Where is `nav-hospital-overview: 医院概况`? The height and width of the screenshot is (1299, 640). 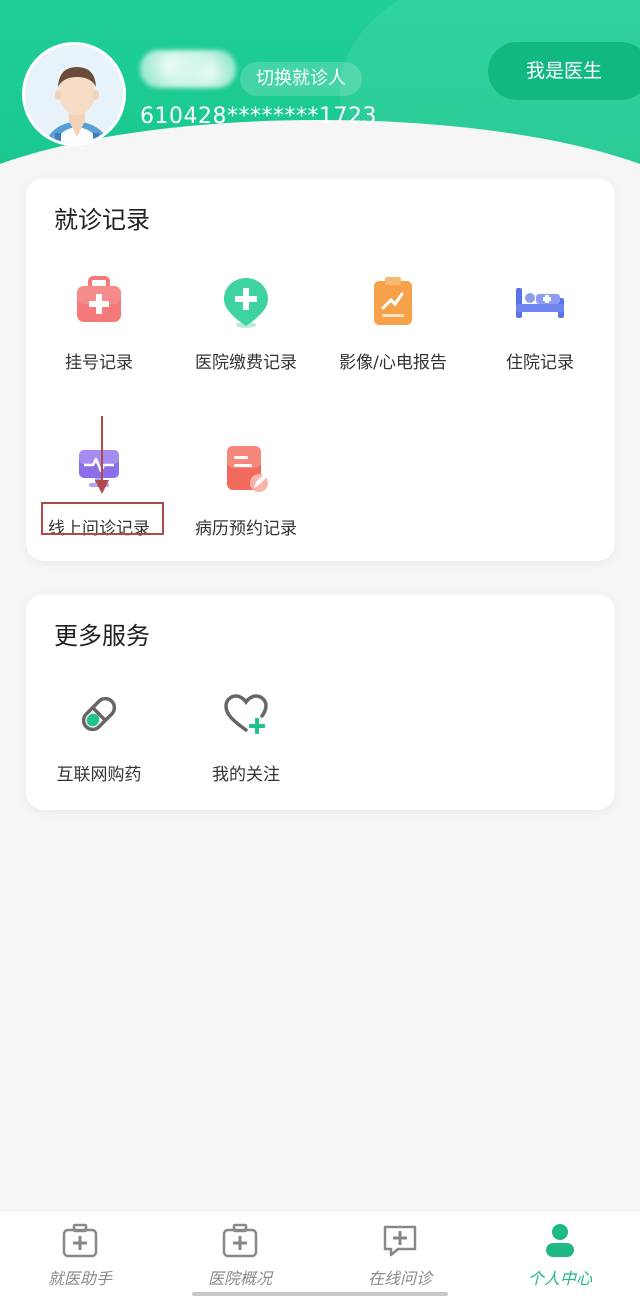
nav-hospital-overview: 医院概况 is located at coordinates (240, 1255).